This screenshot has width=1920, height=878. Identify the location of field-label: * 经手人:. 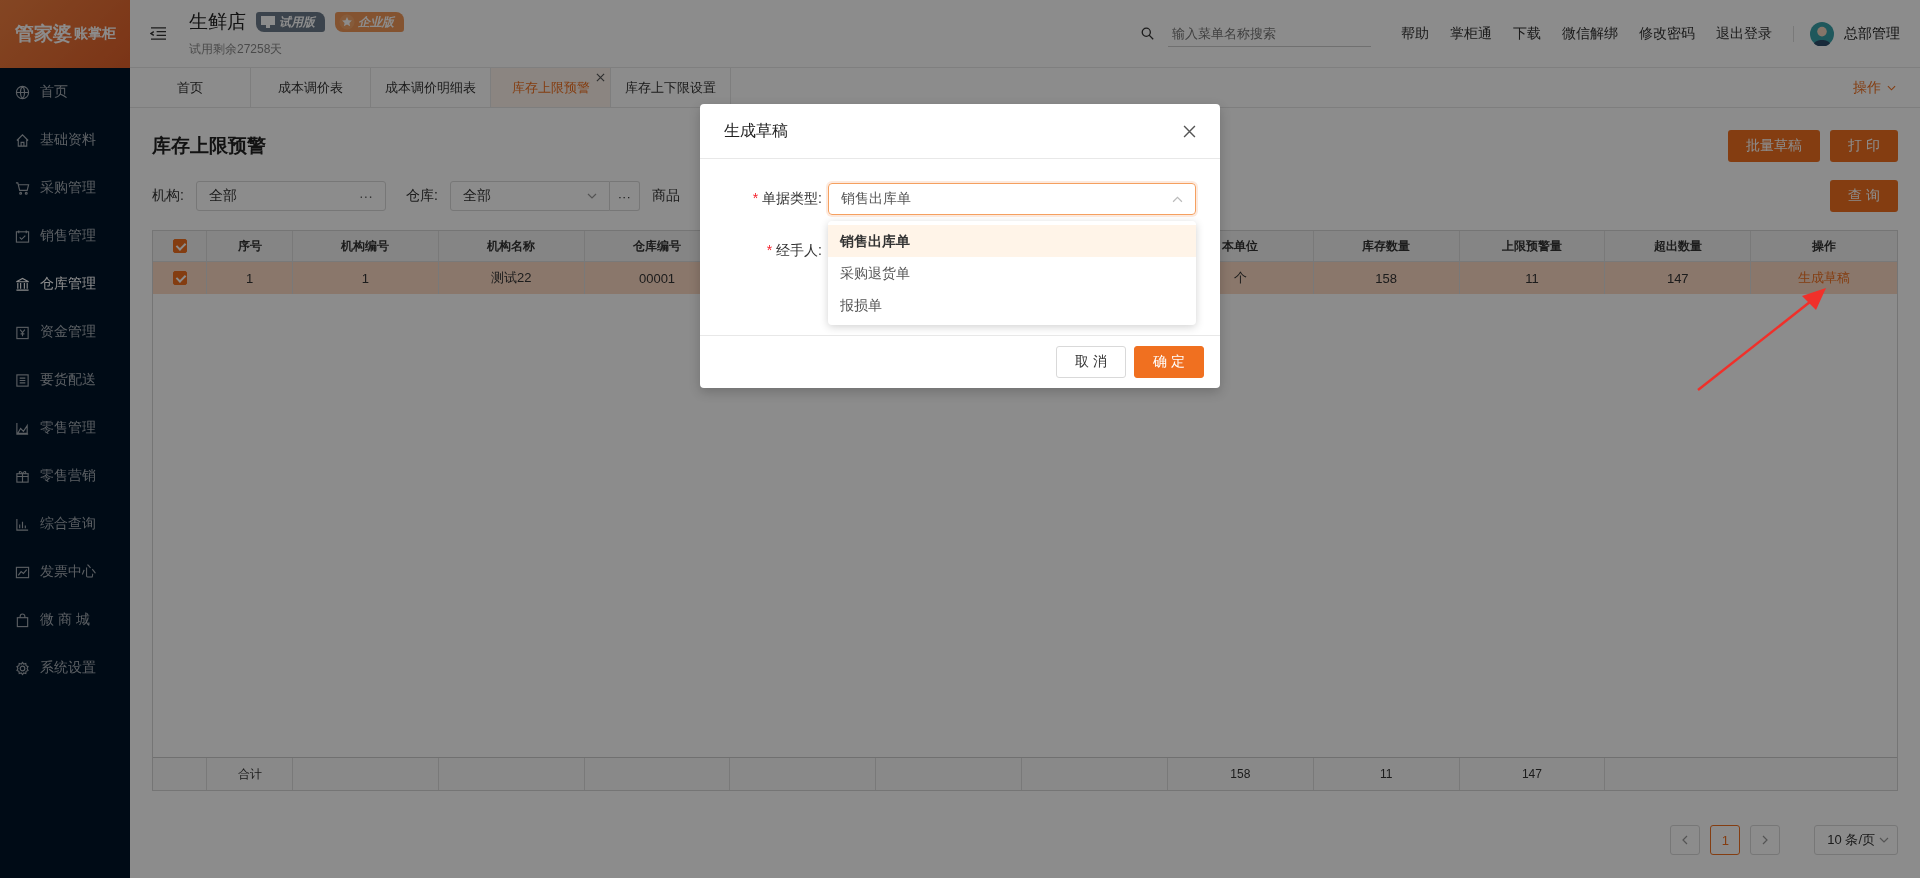
(794, 250).